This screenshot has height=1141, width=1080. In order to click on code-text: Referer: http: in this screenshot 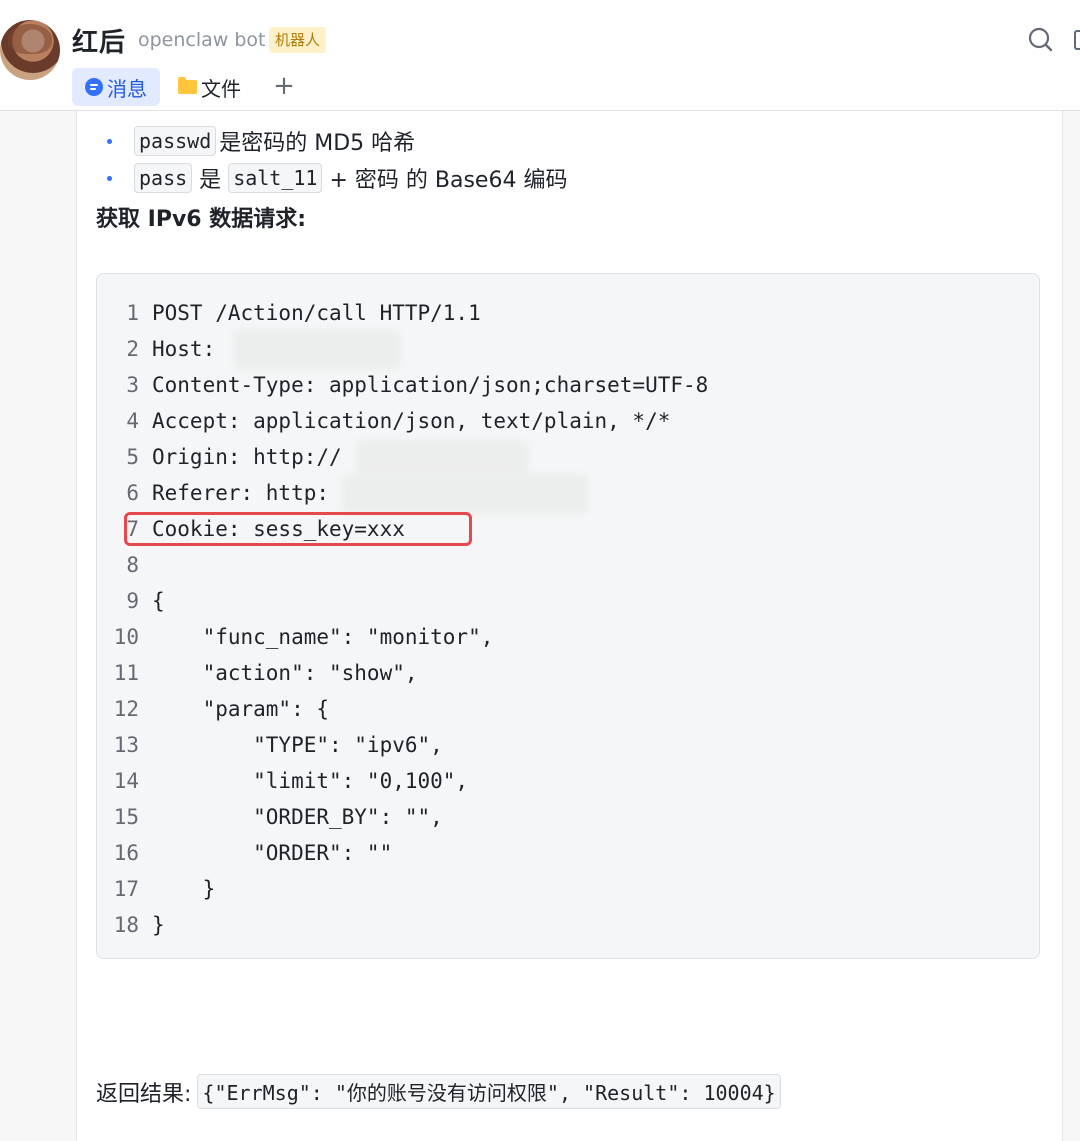, I will do `click(241, 493)`.